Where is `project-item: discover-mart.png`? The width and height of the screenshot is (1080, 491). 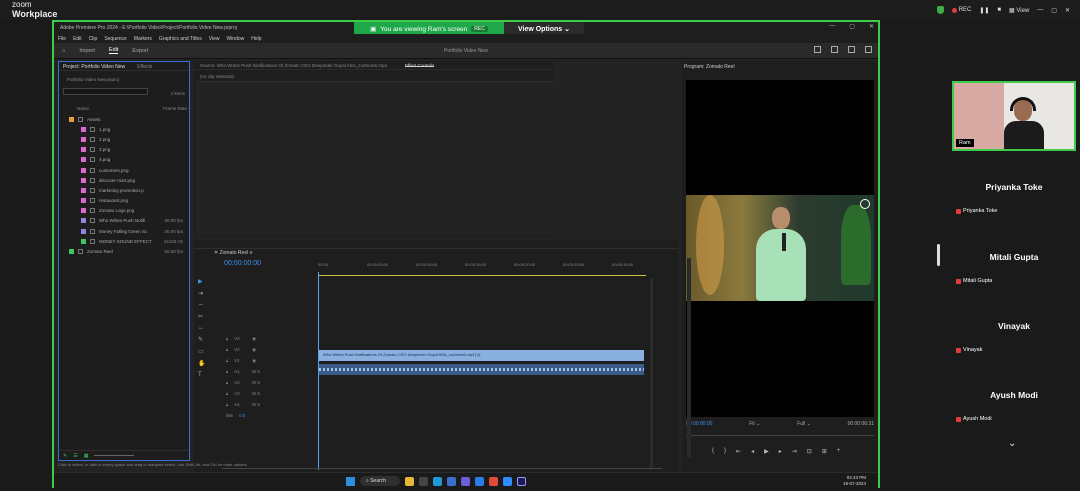 project-item: discover-mart.png is located at coordinates (126, 180).